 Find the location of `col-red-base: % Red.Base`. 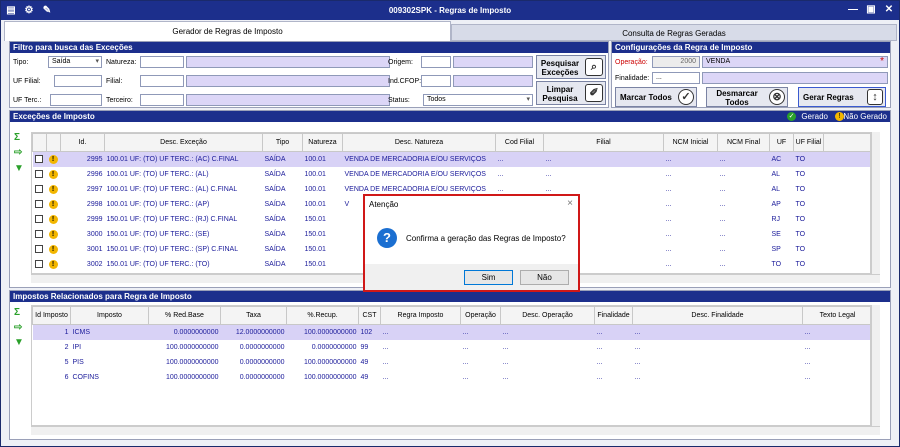

col-red-base: % Red.Base is located at coordinates (184, 315).